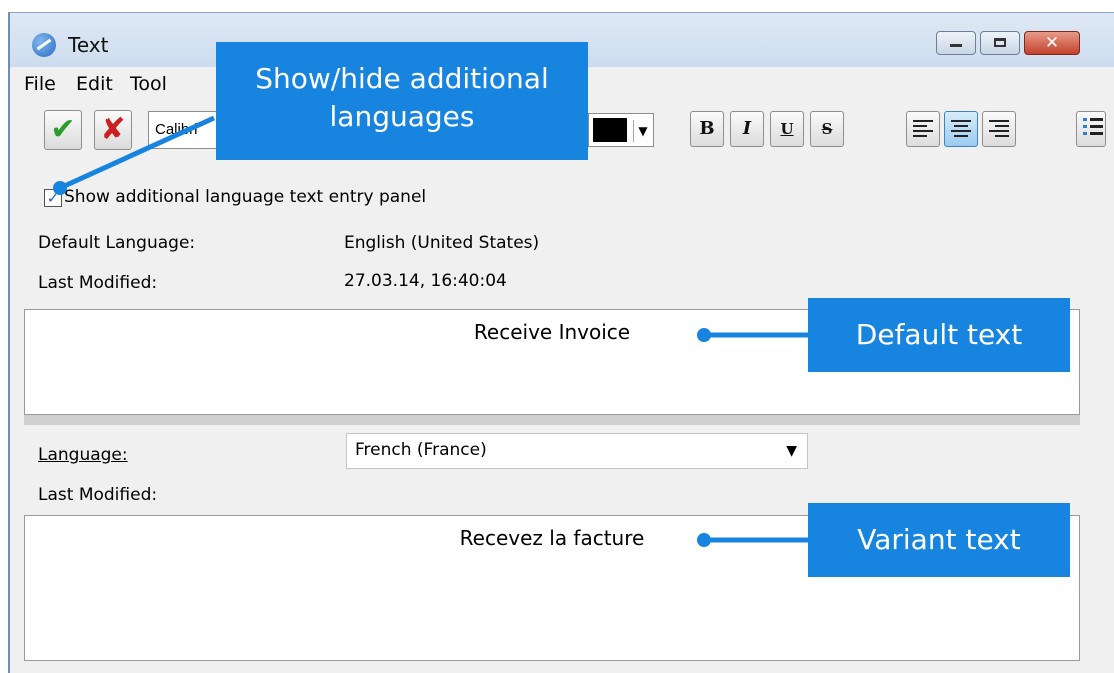 Image resolution: width=1114 pixels, height=673 pixels. What do you see at coordinates (939, 335) in the screenshot?
I see `callout-default-text: Default text` at bounding box center [939, 335].